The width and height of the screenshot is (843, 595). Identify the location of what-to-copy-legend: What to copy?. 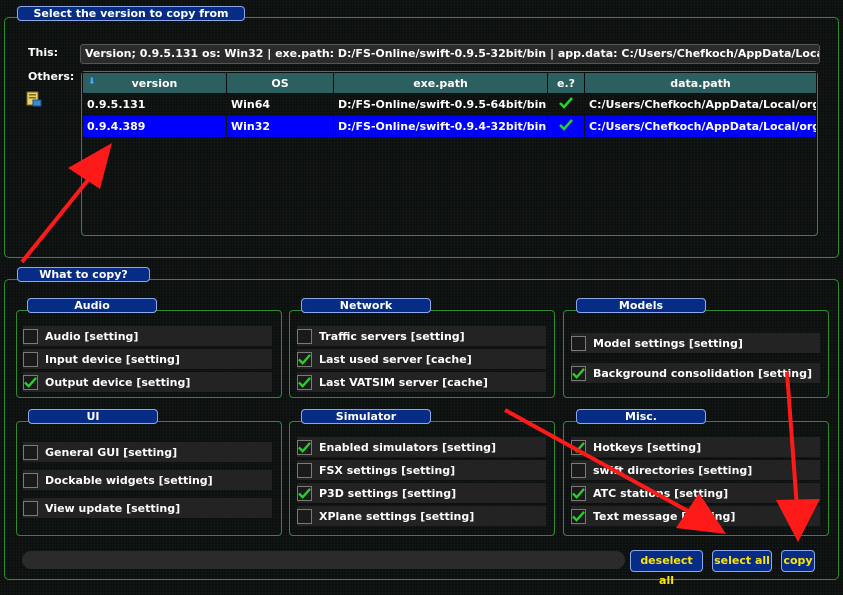
(83, 274).